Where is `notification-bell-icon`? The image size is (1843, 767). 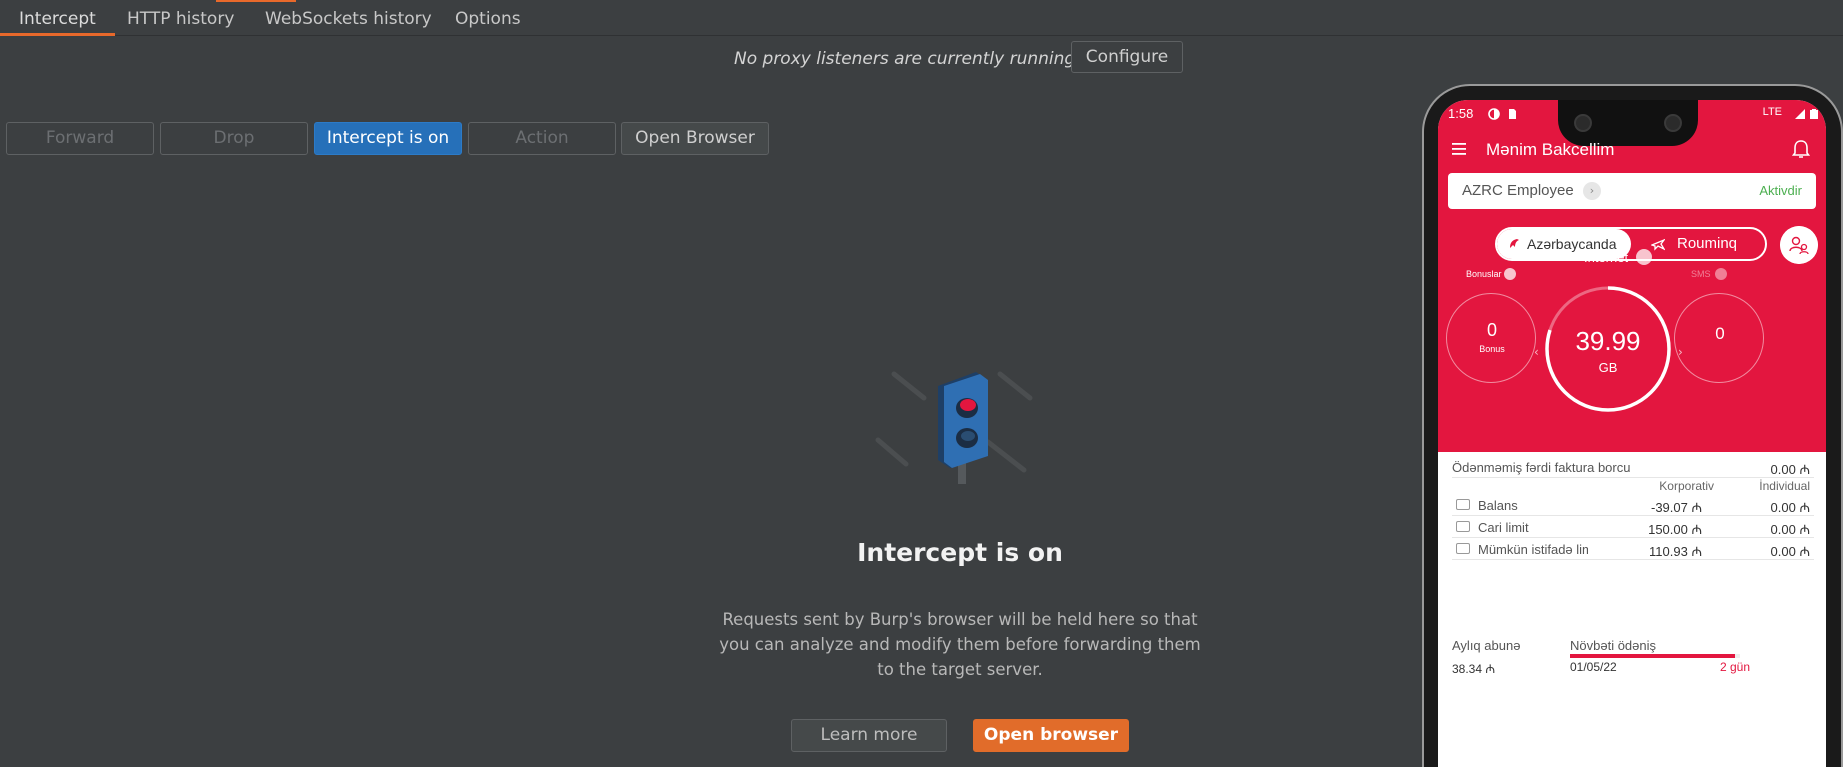 notification-bell-icon is located at coordinates (1801, 149).